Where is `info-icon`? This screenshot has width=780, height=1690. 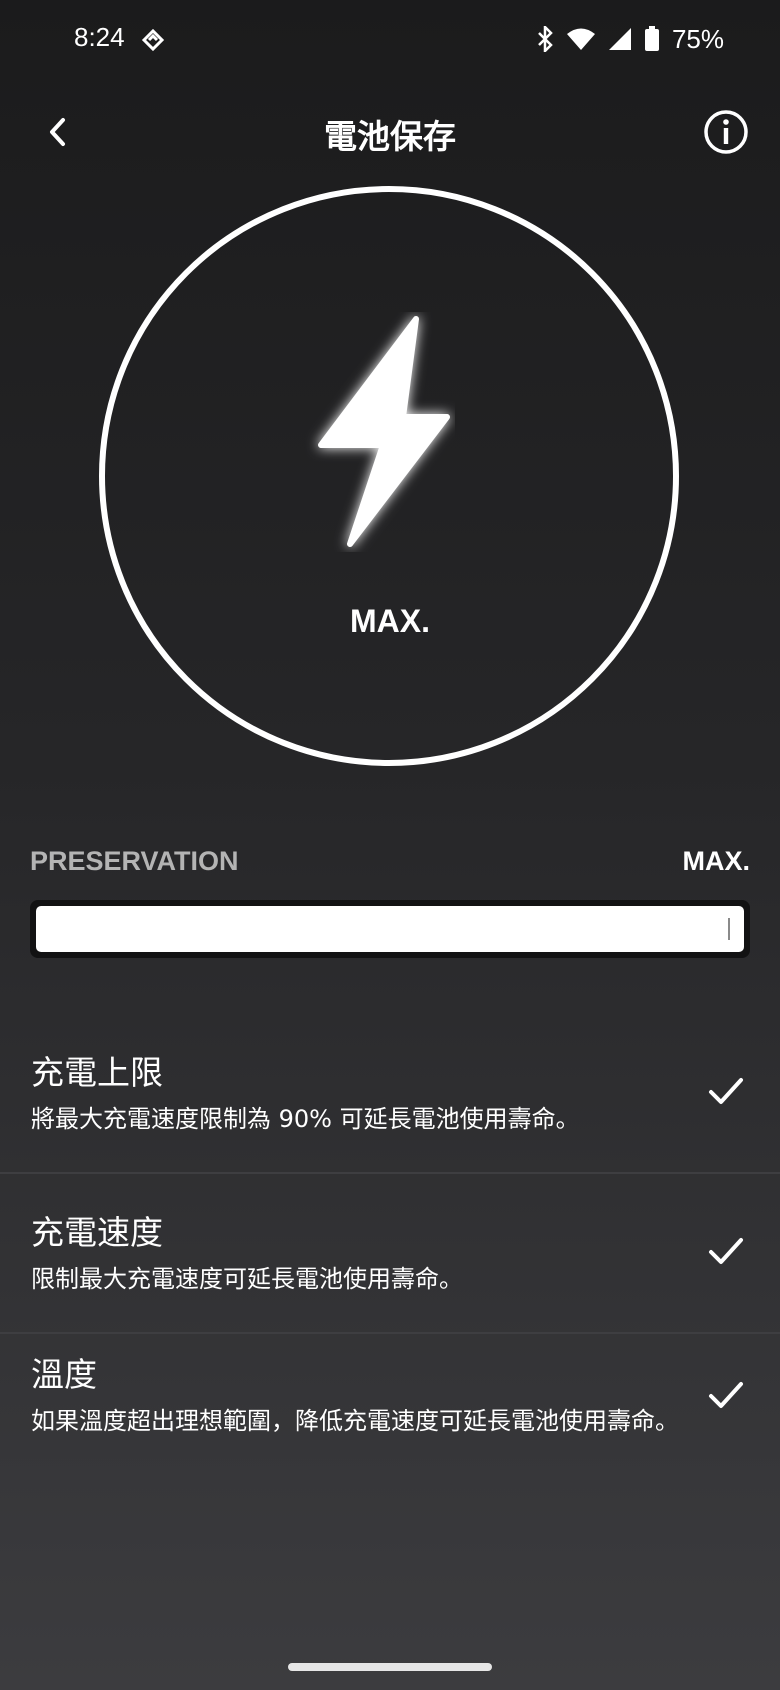
info-icon is located at coordinates (726, 132).